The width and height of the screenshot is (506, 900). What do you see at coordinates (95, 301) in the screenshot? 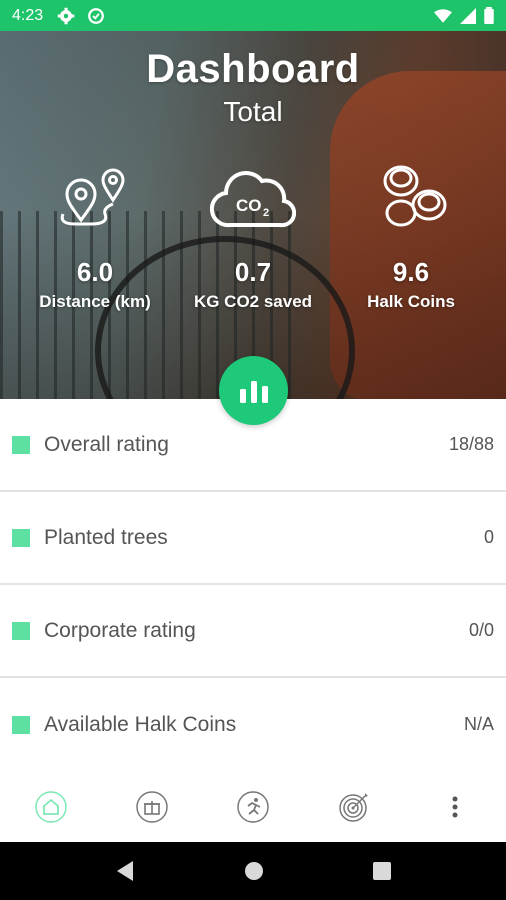
I see `stat-distance-label: Distance (km)` at bounding box center [95, 301].